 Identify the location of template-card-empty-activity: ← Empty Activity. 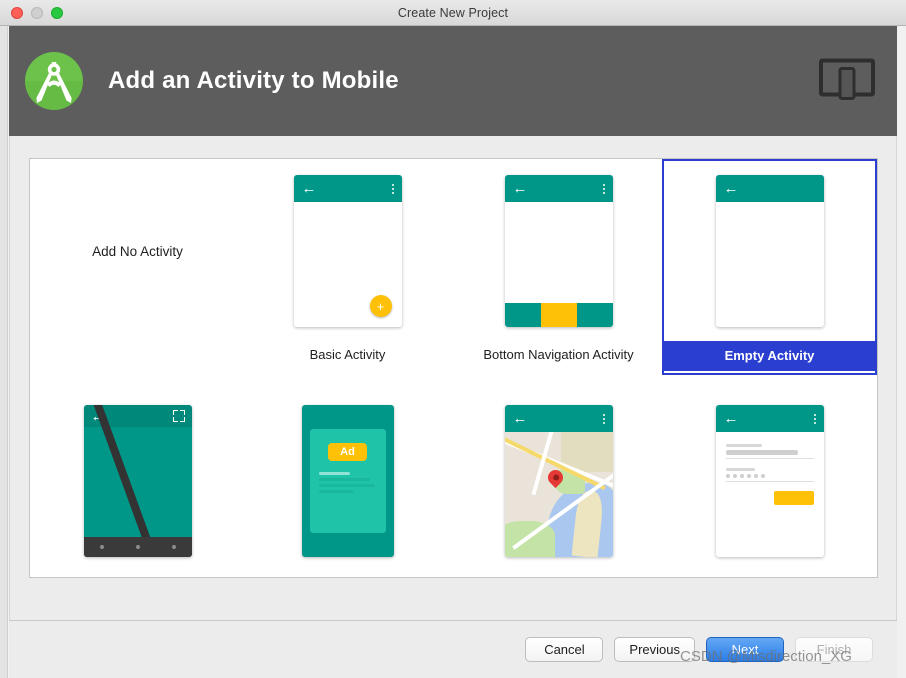
(769, 267).